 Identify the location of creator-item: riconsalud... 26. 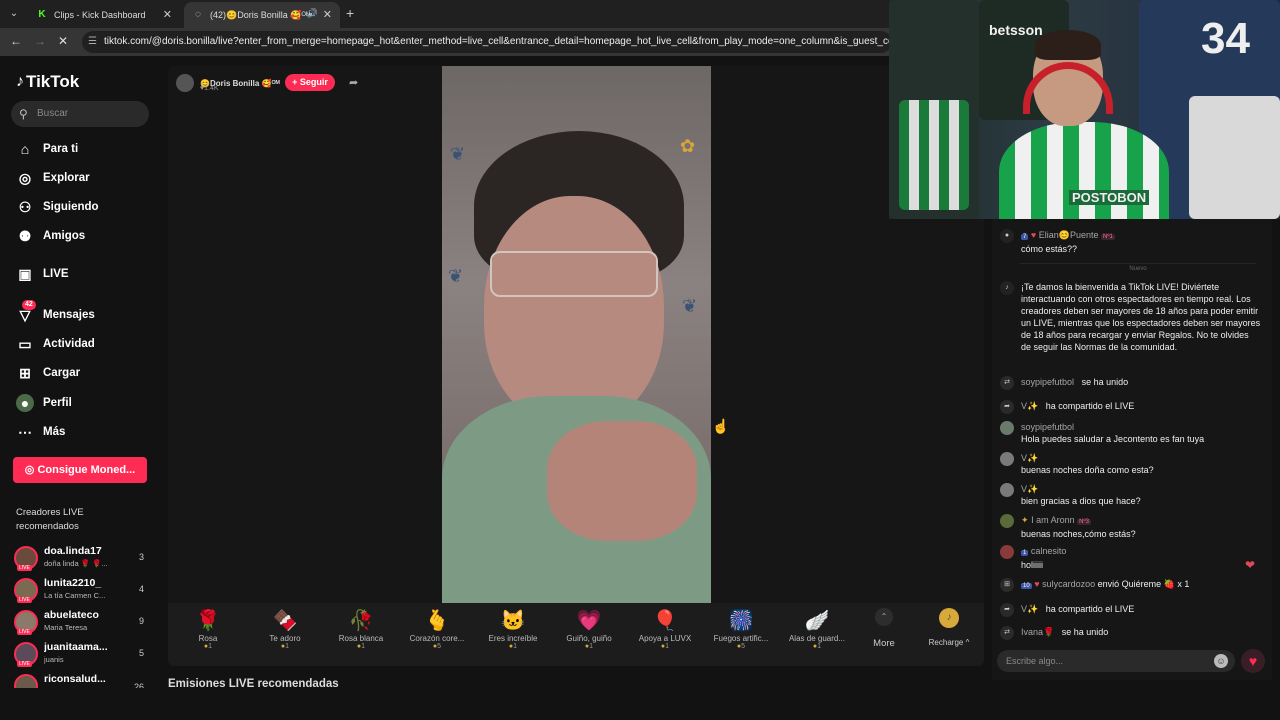
(84, 680).